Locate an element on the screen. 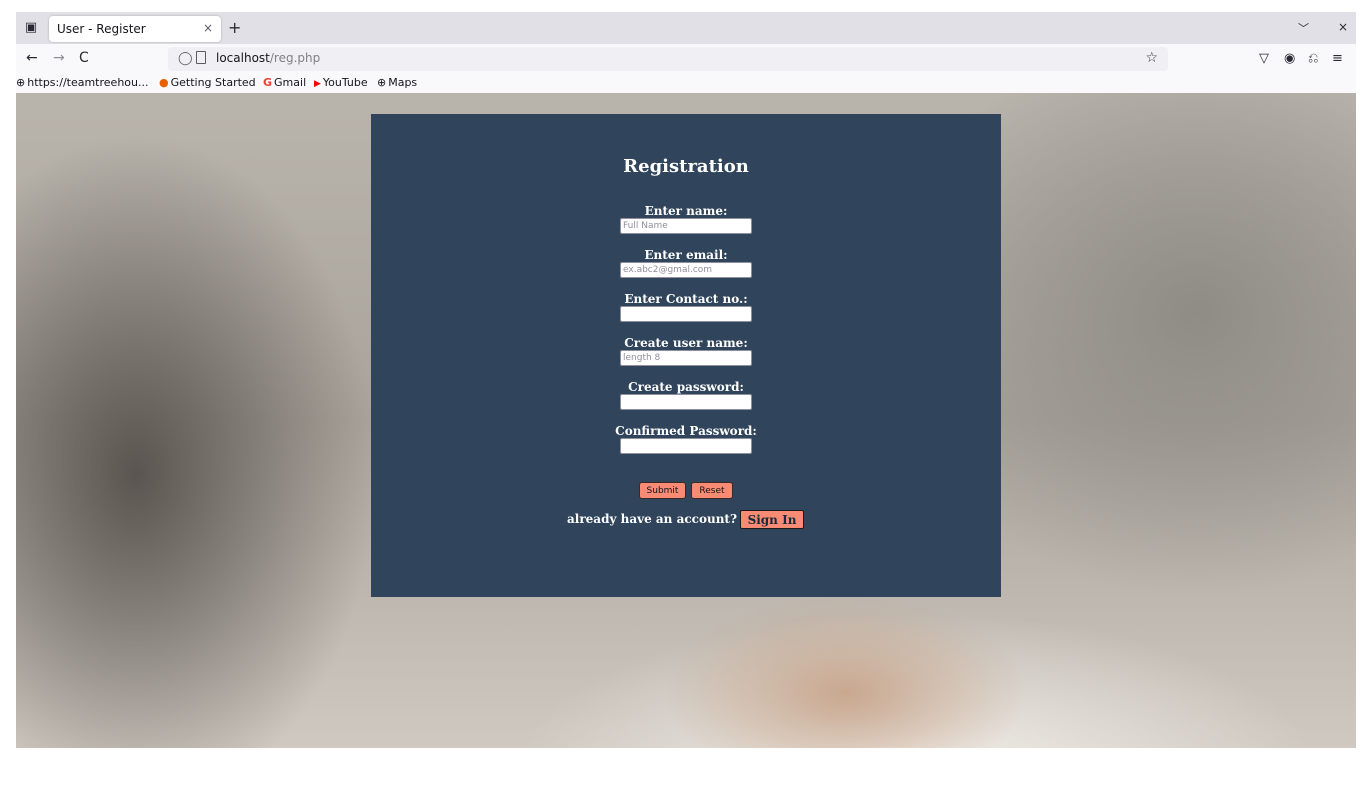  reset-button: Reset is located at coordinates (712, 490).